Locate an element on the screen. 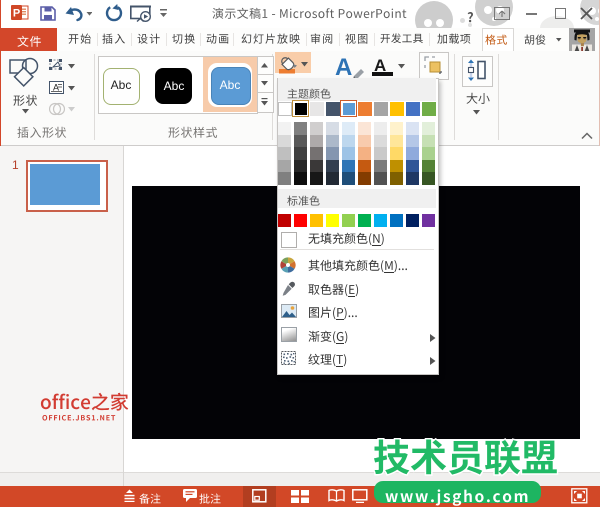 This screenshot has height=507, width=600. svg-text: P is located at coordinates (16, 14).